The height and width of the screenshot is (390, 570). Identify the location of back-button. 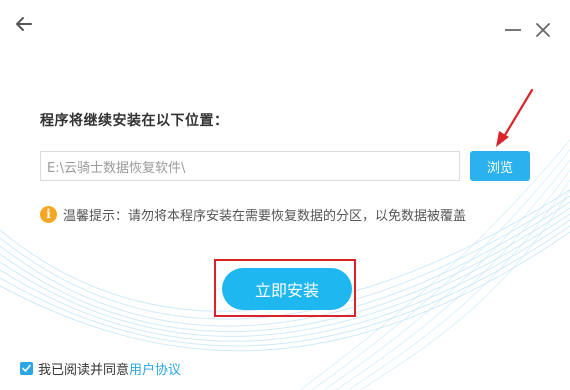
(24, 24).